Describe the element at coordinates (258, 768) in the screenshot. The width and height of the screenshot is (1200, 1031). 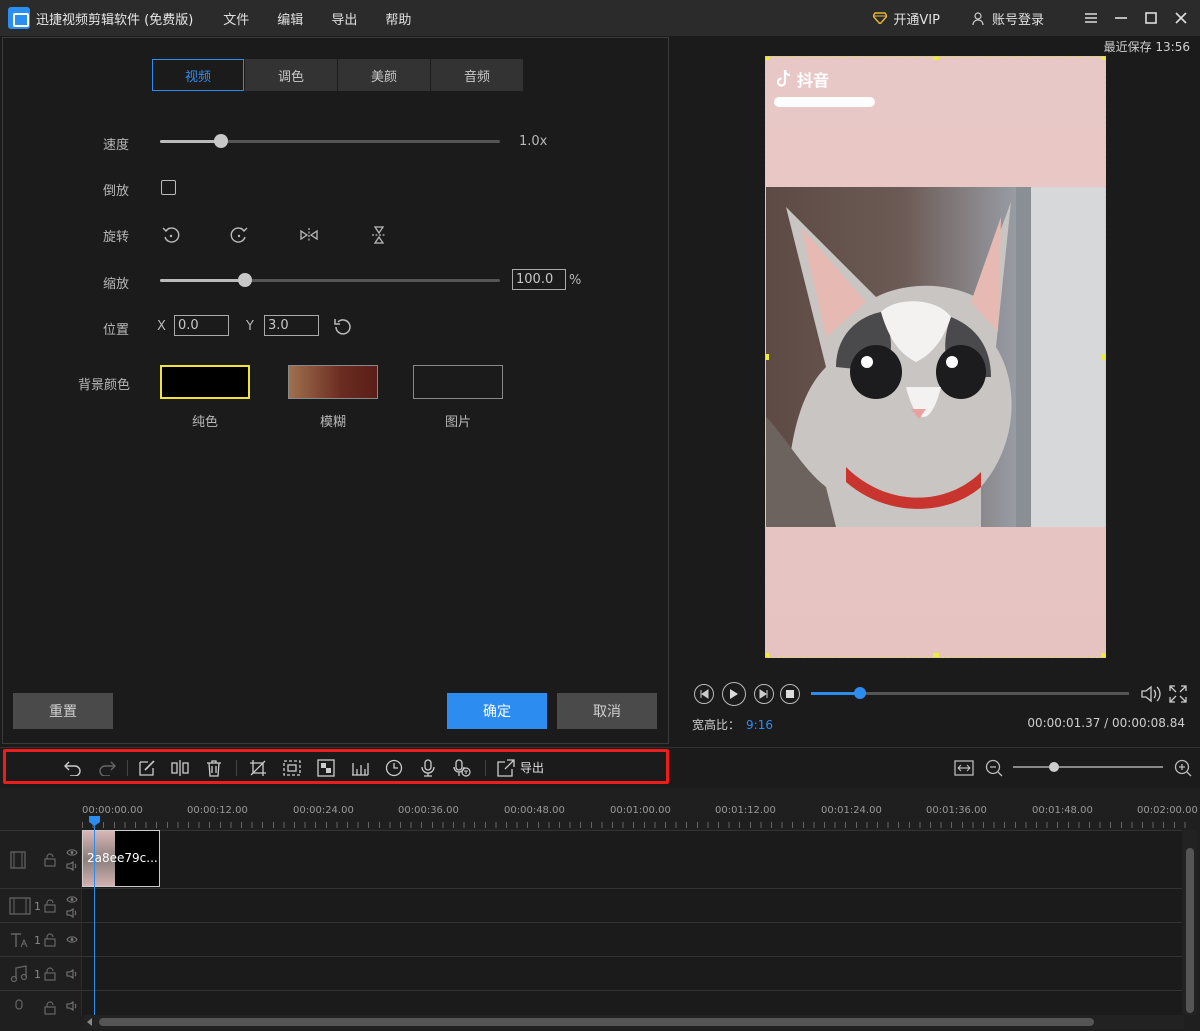
I see `crop-icon` at that location.